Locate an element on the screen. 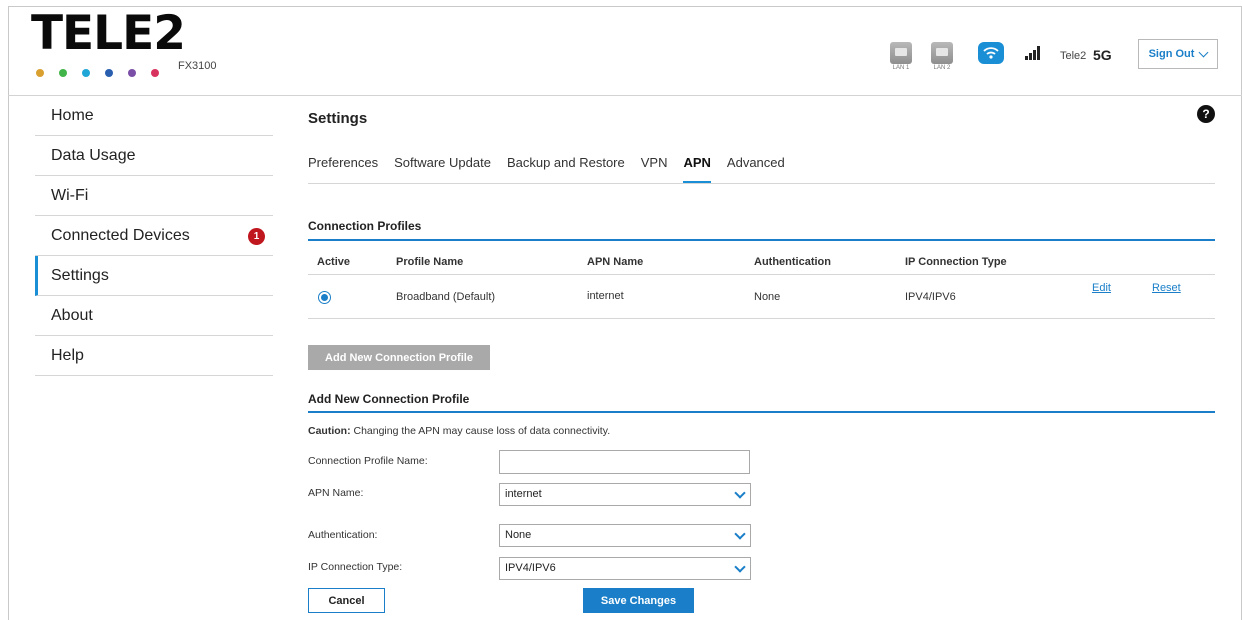 Image resolution: width=1242 pixels, height=620 pixels. page-title: Settings is located at coordinates (338, 118).